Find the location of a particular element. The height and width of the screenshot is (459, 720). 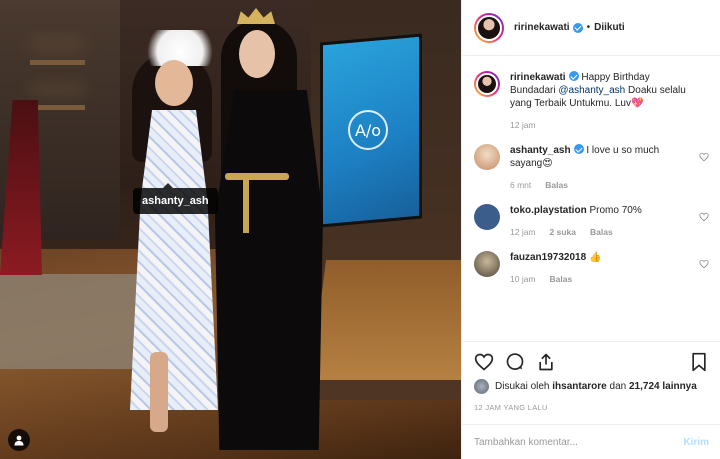

post-timestamp: 12 JAM YANG LALU is located at coordinates (591, 407).